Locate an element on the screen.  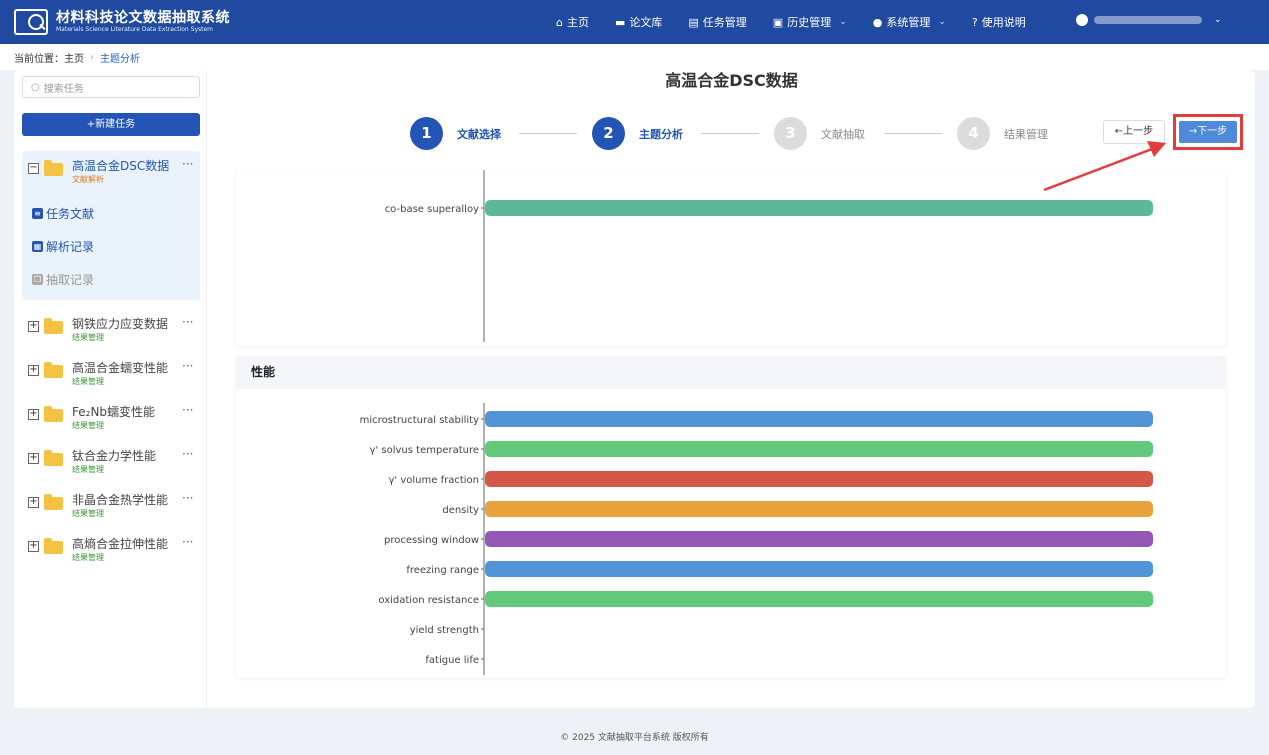
main-nav: ⌂ 主页 ▬ 论文库 ▤ 任务管理 ▣ 历史管理 ⌄ ● 系统管理 ⌄ ? 使用说明 is located at coordinates (804, 22).